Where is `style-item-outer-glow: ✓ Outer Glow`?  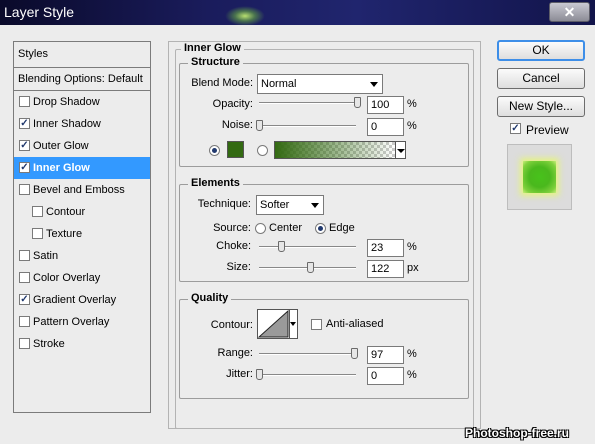 style-item-outer-glow: ✓ Outer Glow is located at coordinates (82, 146).